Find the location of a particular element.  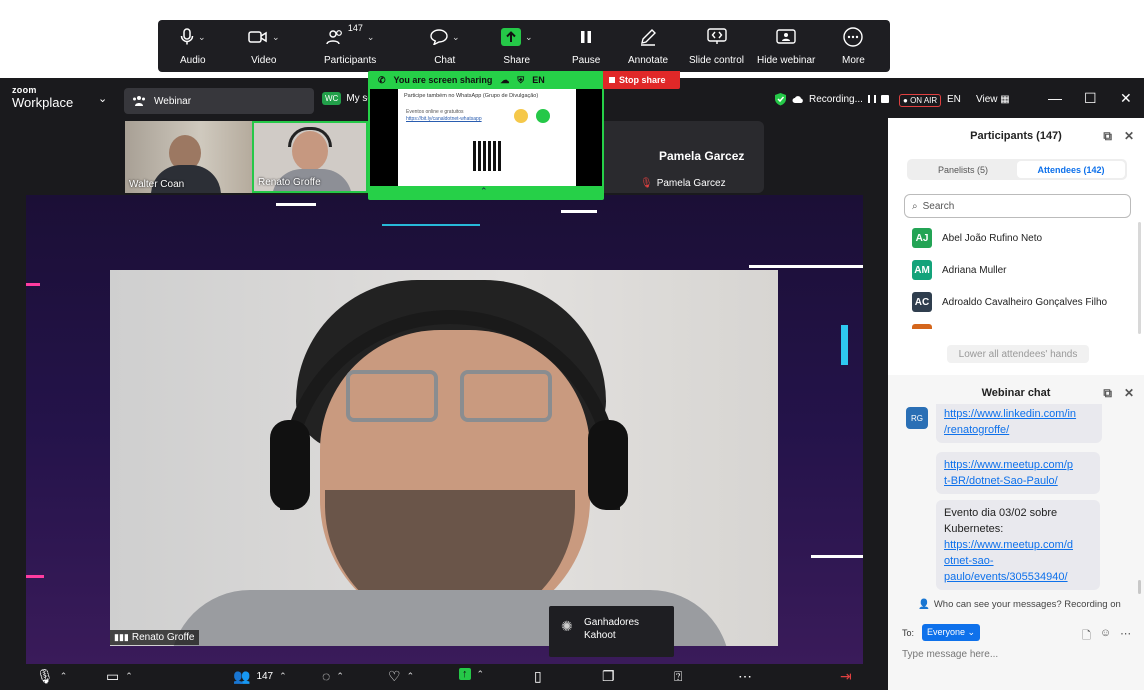

chat-button: ⌄ Chat is located at coordinates (445, 46).